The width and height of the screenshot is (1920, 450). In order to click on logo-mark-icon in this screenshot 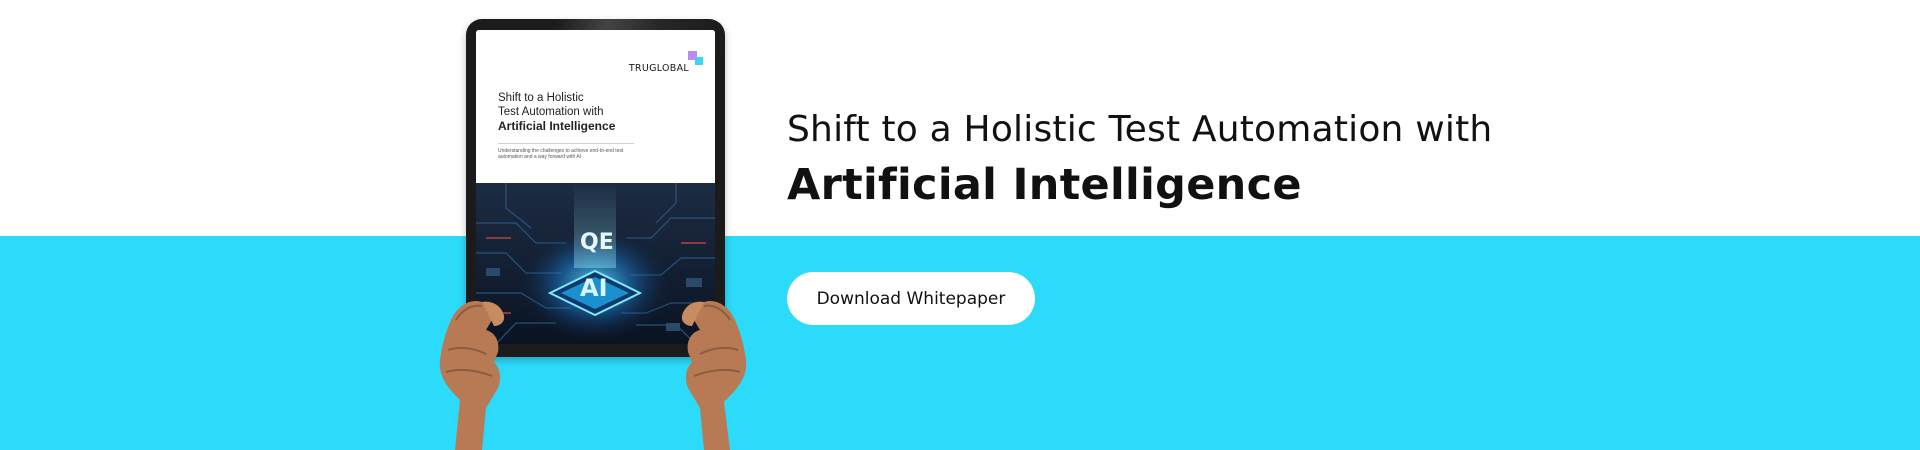, I will do `click(695, 58)`.